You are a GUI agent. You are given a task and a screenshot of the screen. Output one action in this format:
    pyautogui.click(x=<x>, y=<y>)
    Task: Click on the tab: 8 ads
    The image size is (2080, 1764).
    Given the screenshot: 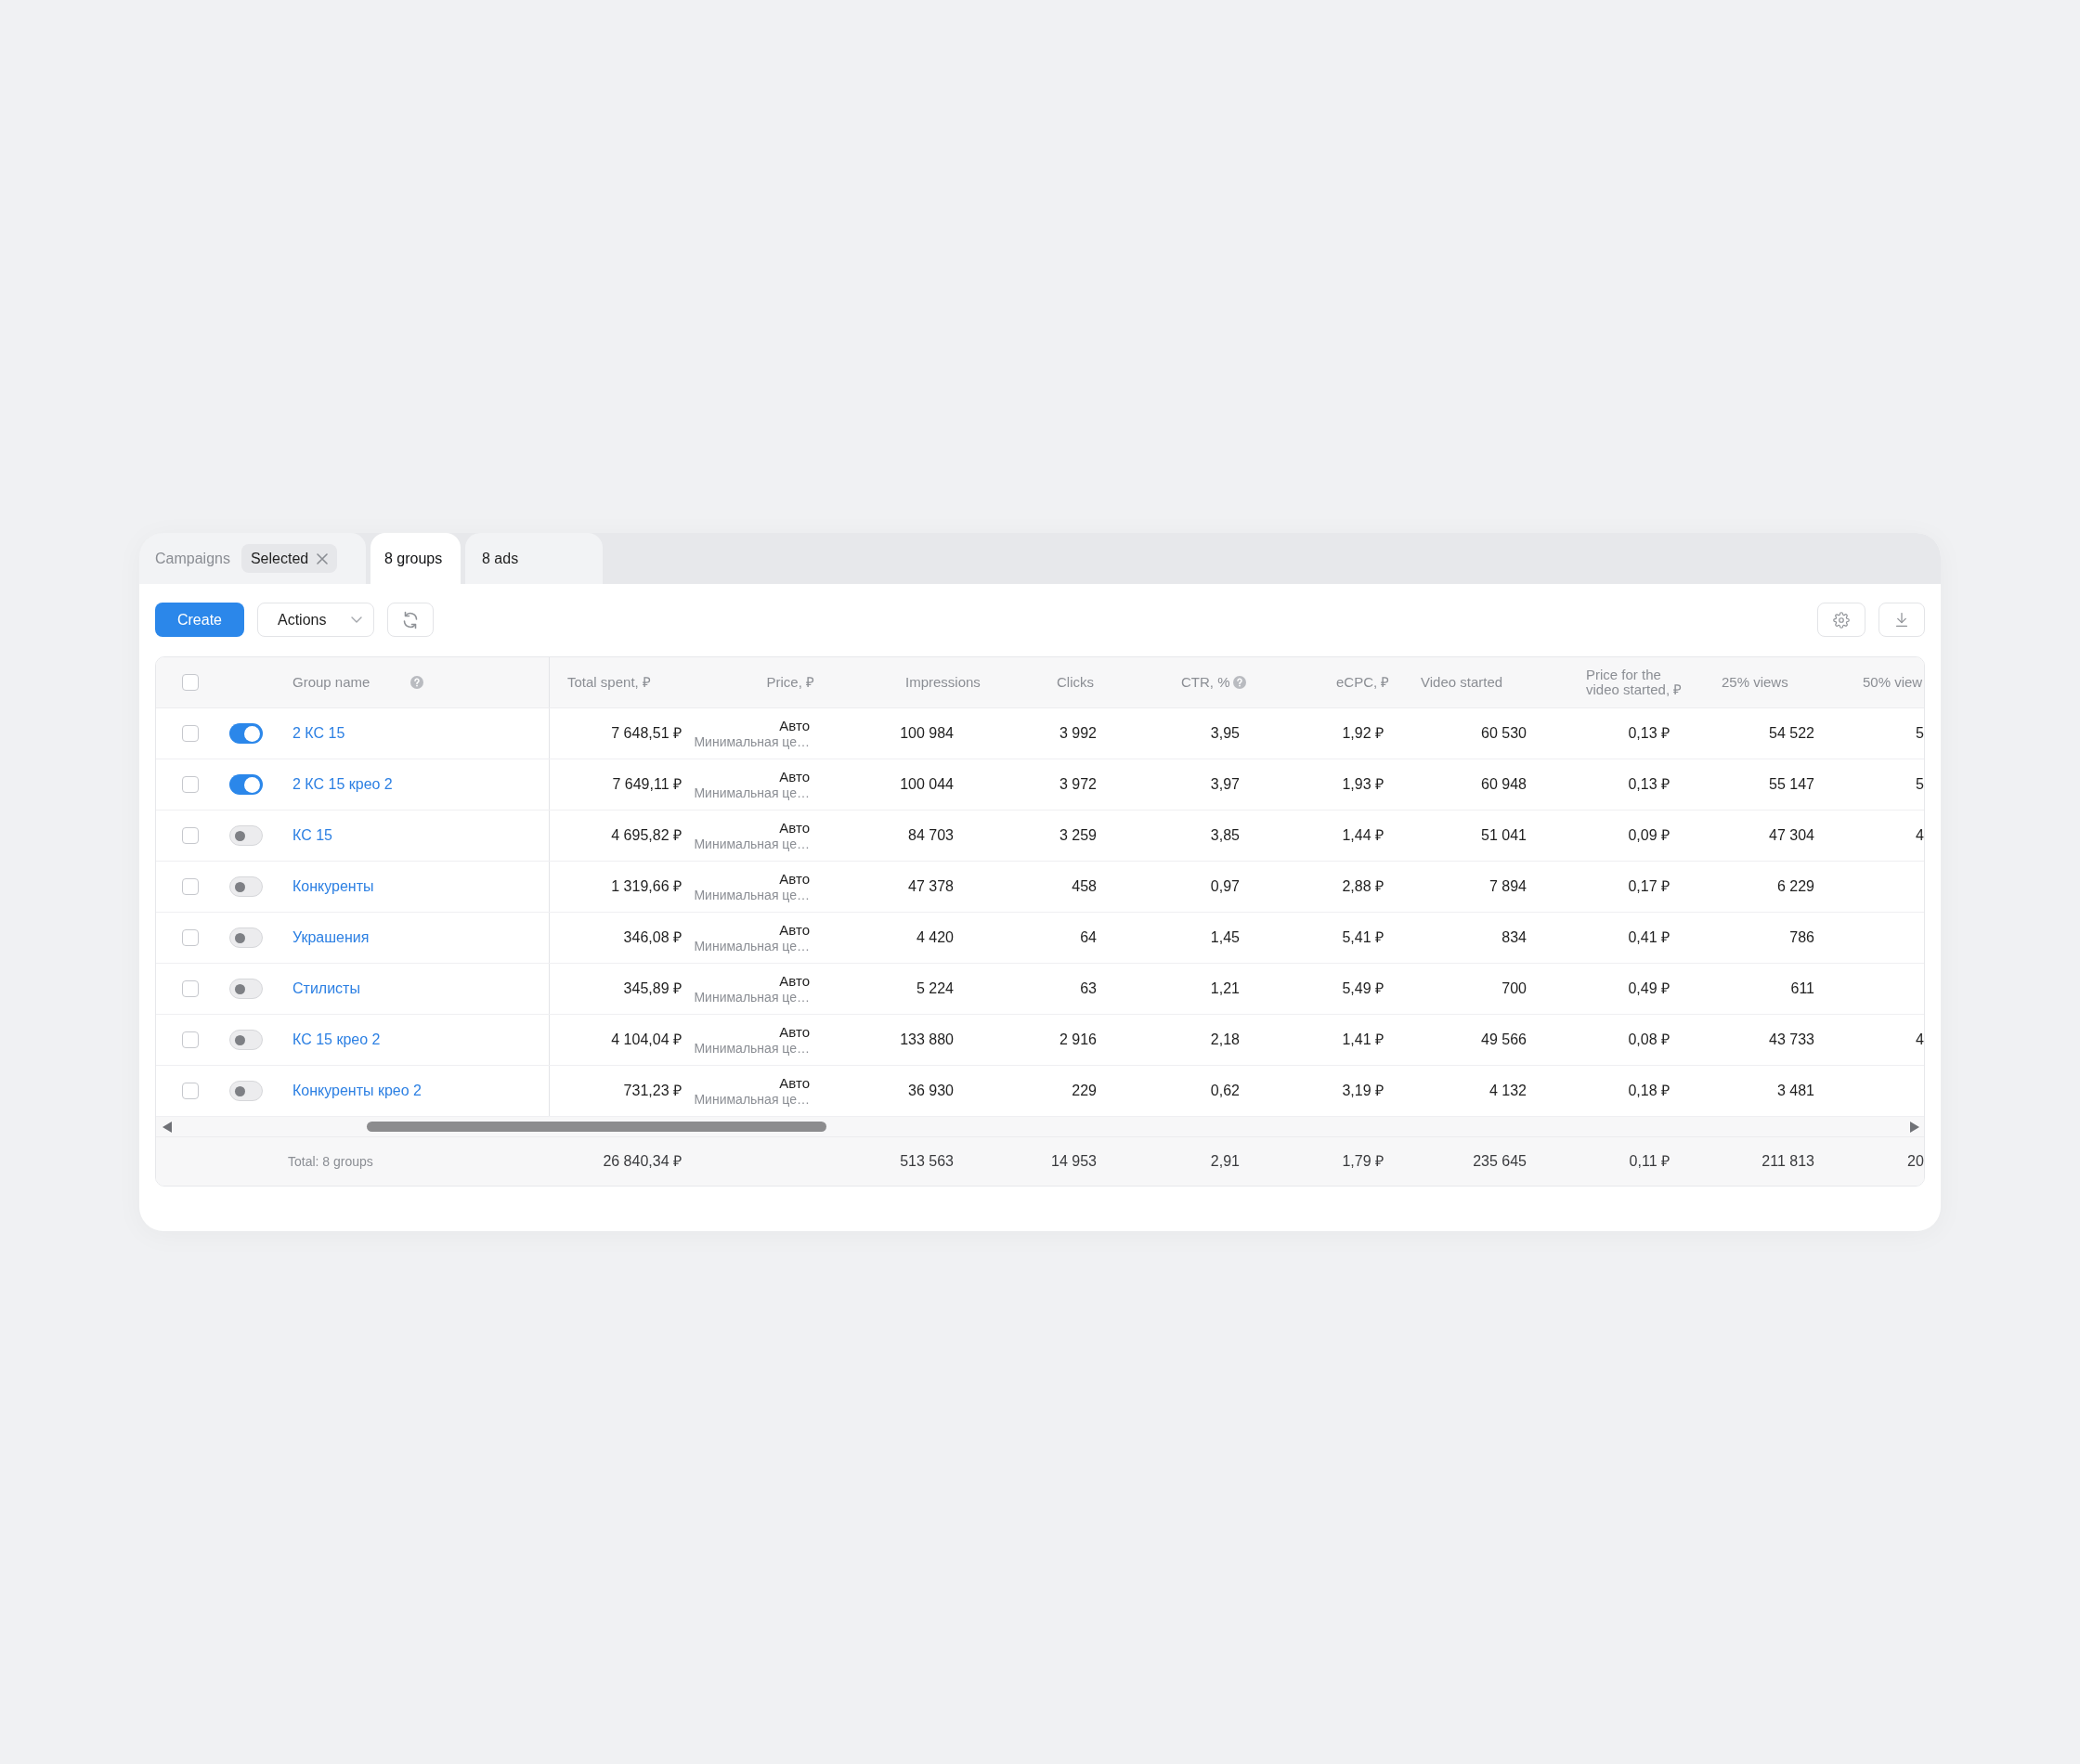 What is the action you would take?
    pyautogui.click(x=534, y=558)
    